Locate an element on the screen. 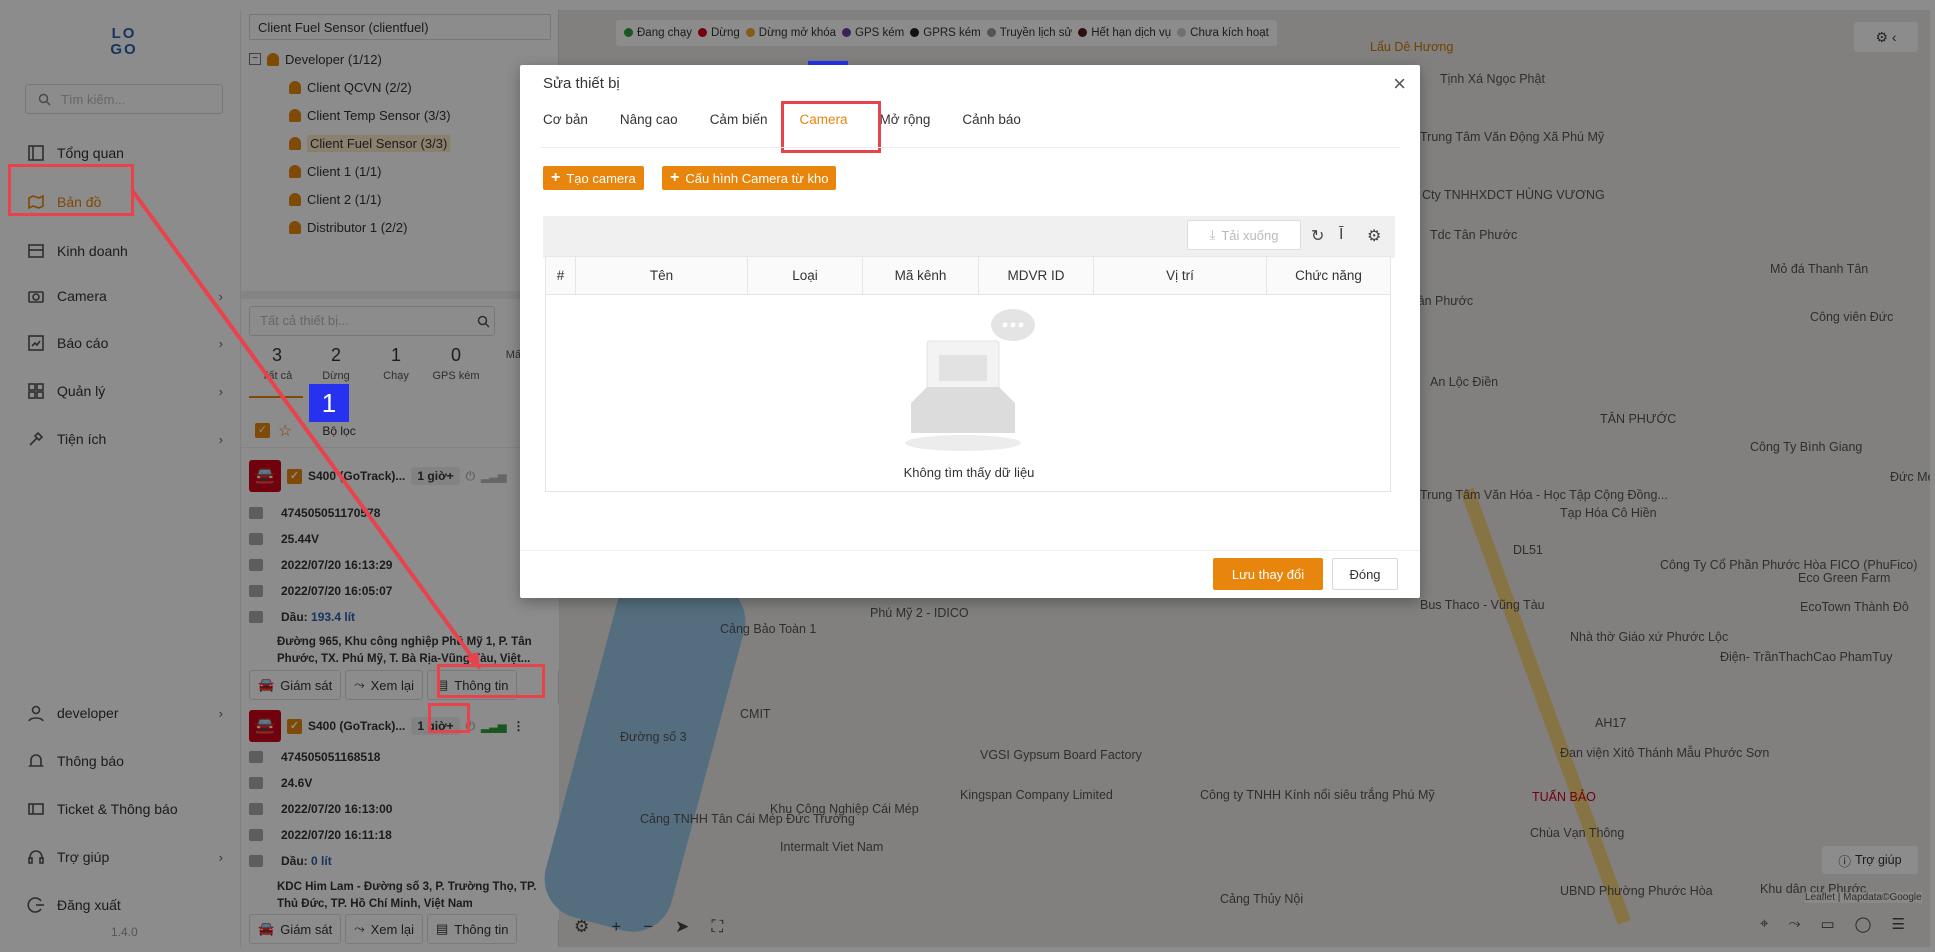 The image size is (1935, 952). column-header: # is located at coordinates (560, 275).